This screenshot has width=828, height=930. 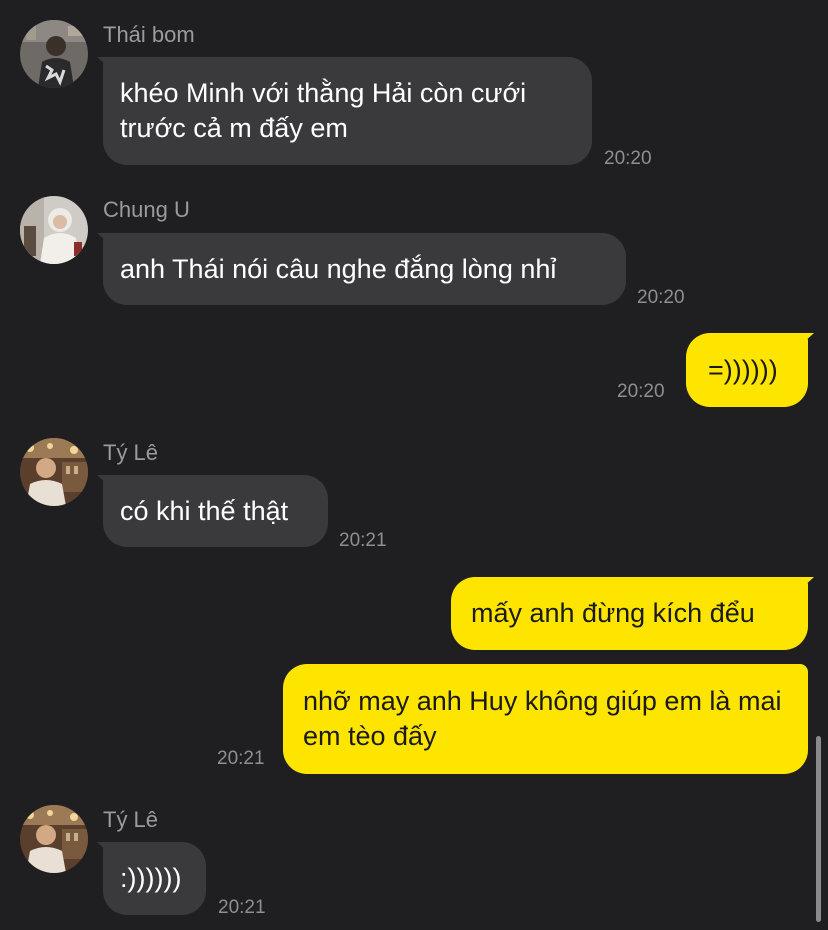 I want to click on message-bubble: anh Thái nói câu nghe đắng lòng nhỉ, so click(x=364, y=269).